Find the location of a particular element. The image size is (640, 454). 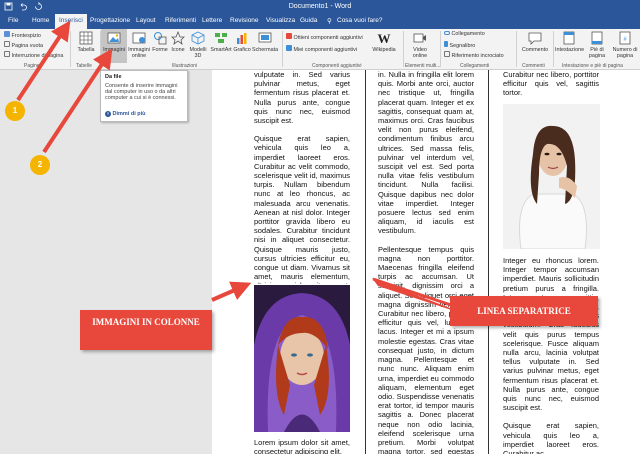

smartart-button: SmartArt is located at coordinates (221, 42).